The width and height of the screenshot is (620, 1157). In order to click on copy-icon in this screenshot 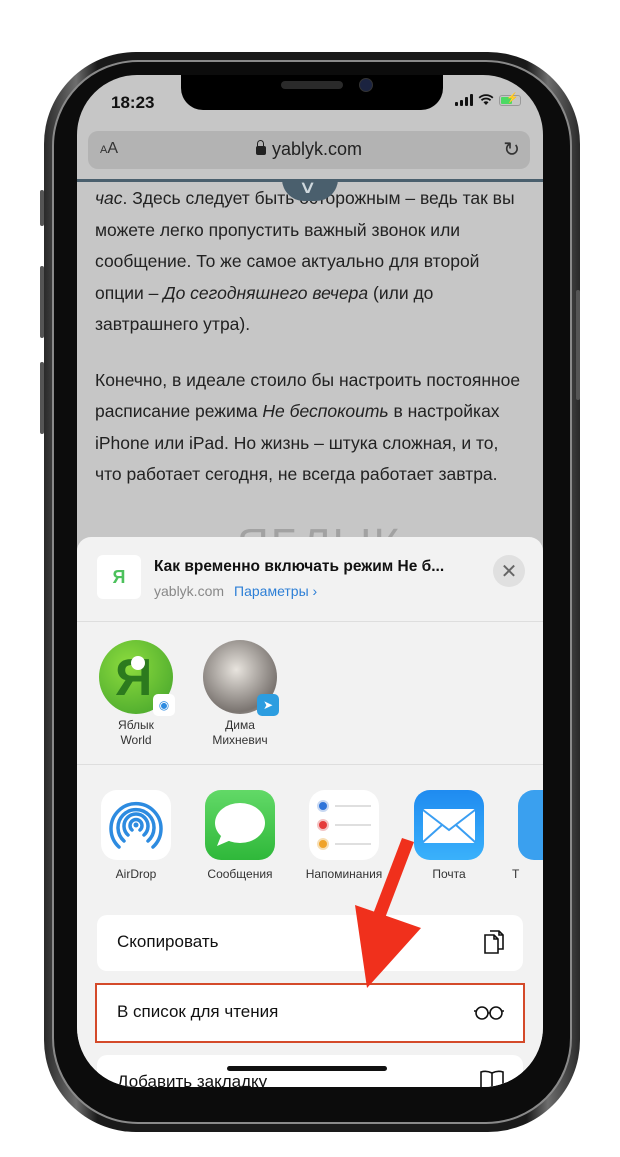, I will do `click(494, 946)`.